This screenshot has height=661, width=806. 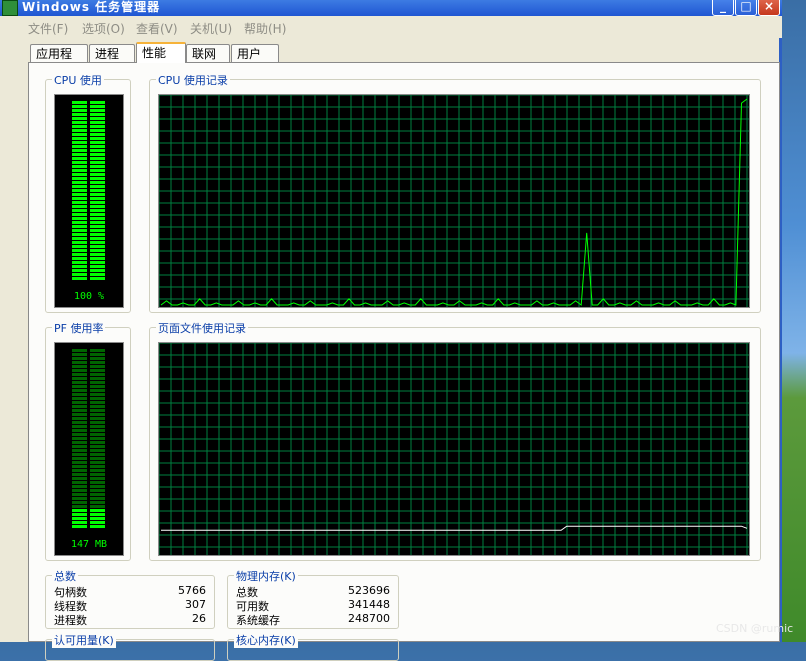 What do you see at coordinates (103, 28) in the screenshot?
I see `menu-options: 选项(O)` at bounding box center [103, 28].